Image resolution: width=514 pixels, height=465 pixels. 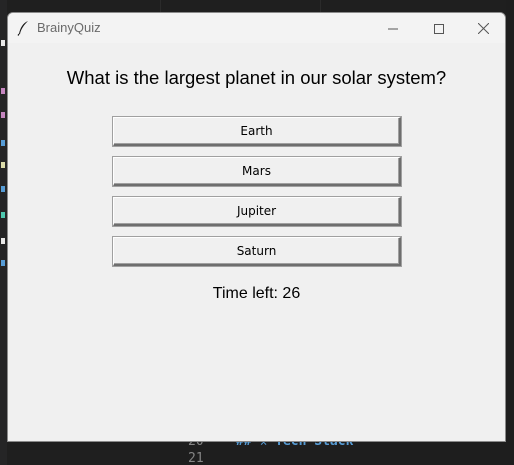 What do you see at coordinates (337, 449) in the screenshot?
I see `background-code-area: 20 21 ## ⚒ Tech Stack` at bounding box center [337, 449].